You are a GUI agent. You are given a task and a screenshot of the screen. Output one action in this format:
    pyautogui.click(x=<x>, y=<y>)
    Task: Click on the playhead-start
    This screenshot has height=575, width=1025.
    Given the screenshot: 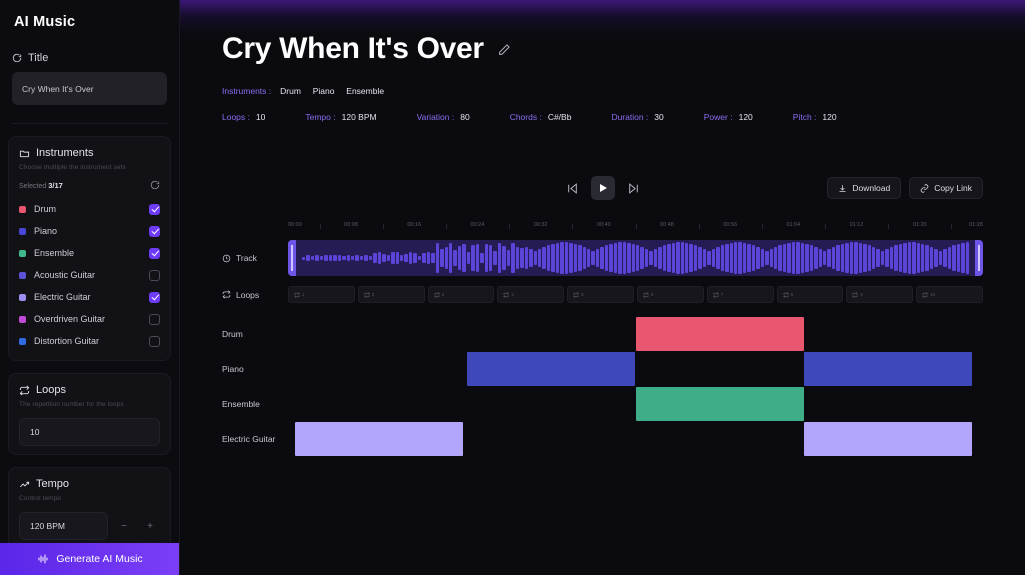 What is the action you would take?
    pyautogui.click(x=292, y=258)
    